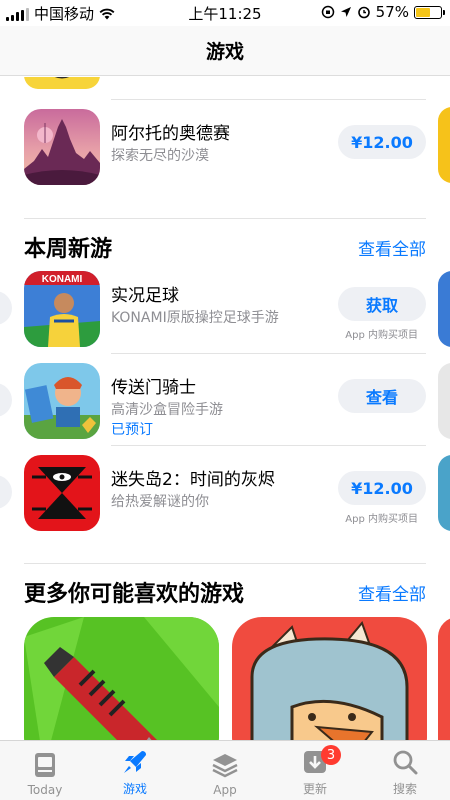 This screenshot has width=450, height=800. I want to click on app-name: 传送门骑士, so click(153, 388).